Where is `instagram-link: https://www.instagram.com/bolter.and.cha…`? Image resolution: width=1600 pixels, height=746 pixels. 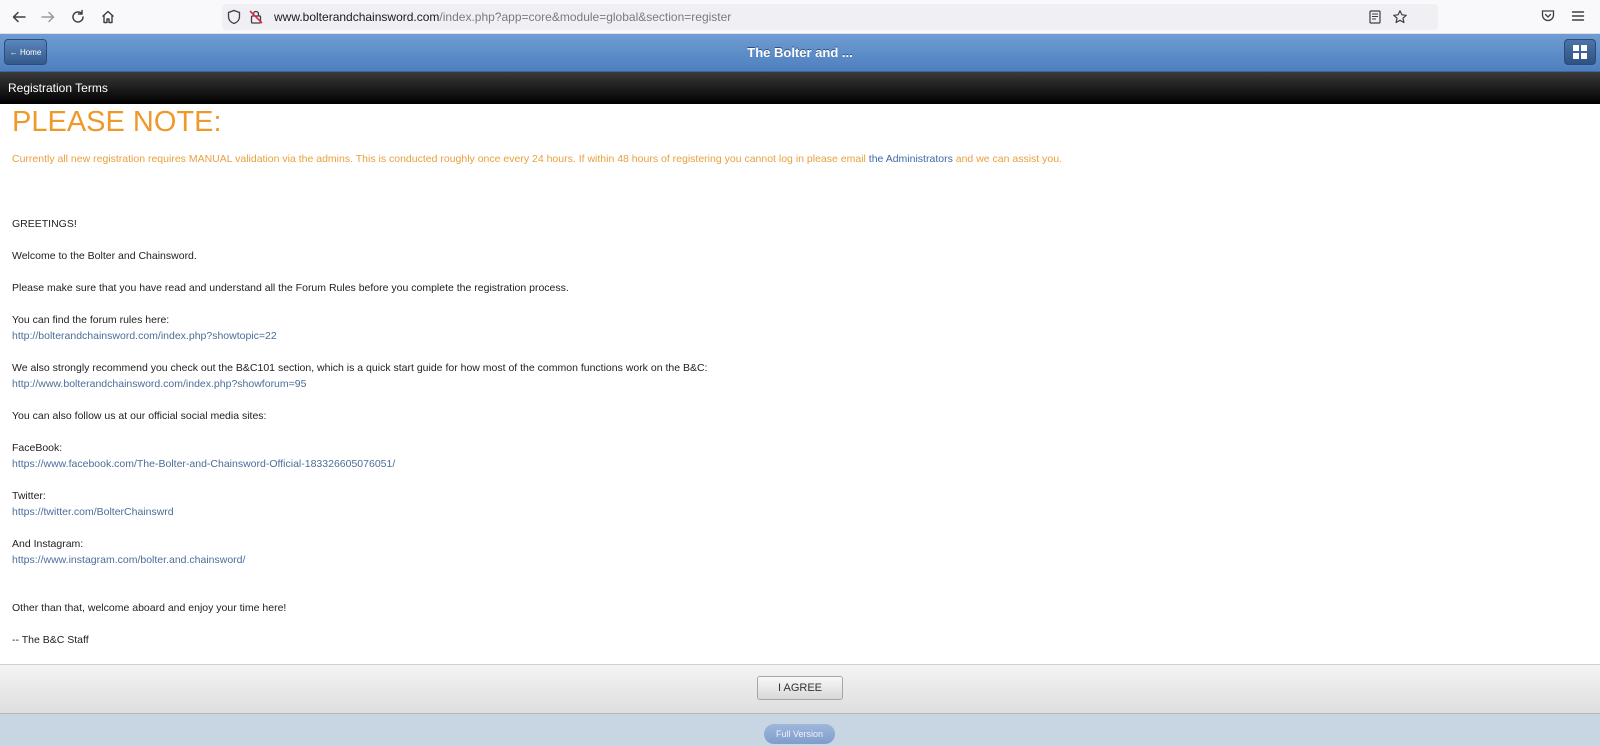 instagram-link: https://www.instagram.com/bolter.and.cha… is located at coordinates (128, 560).